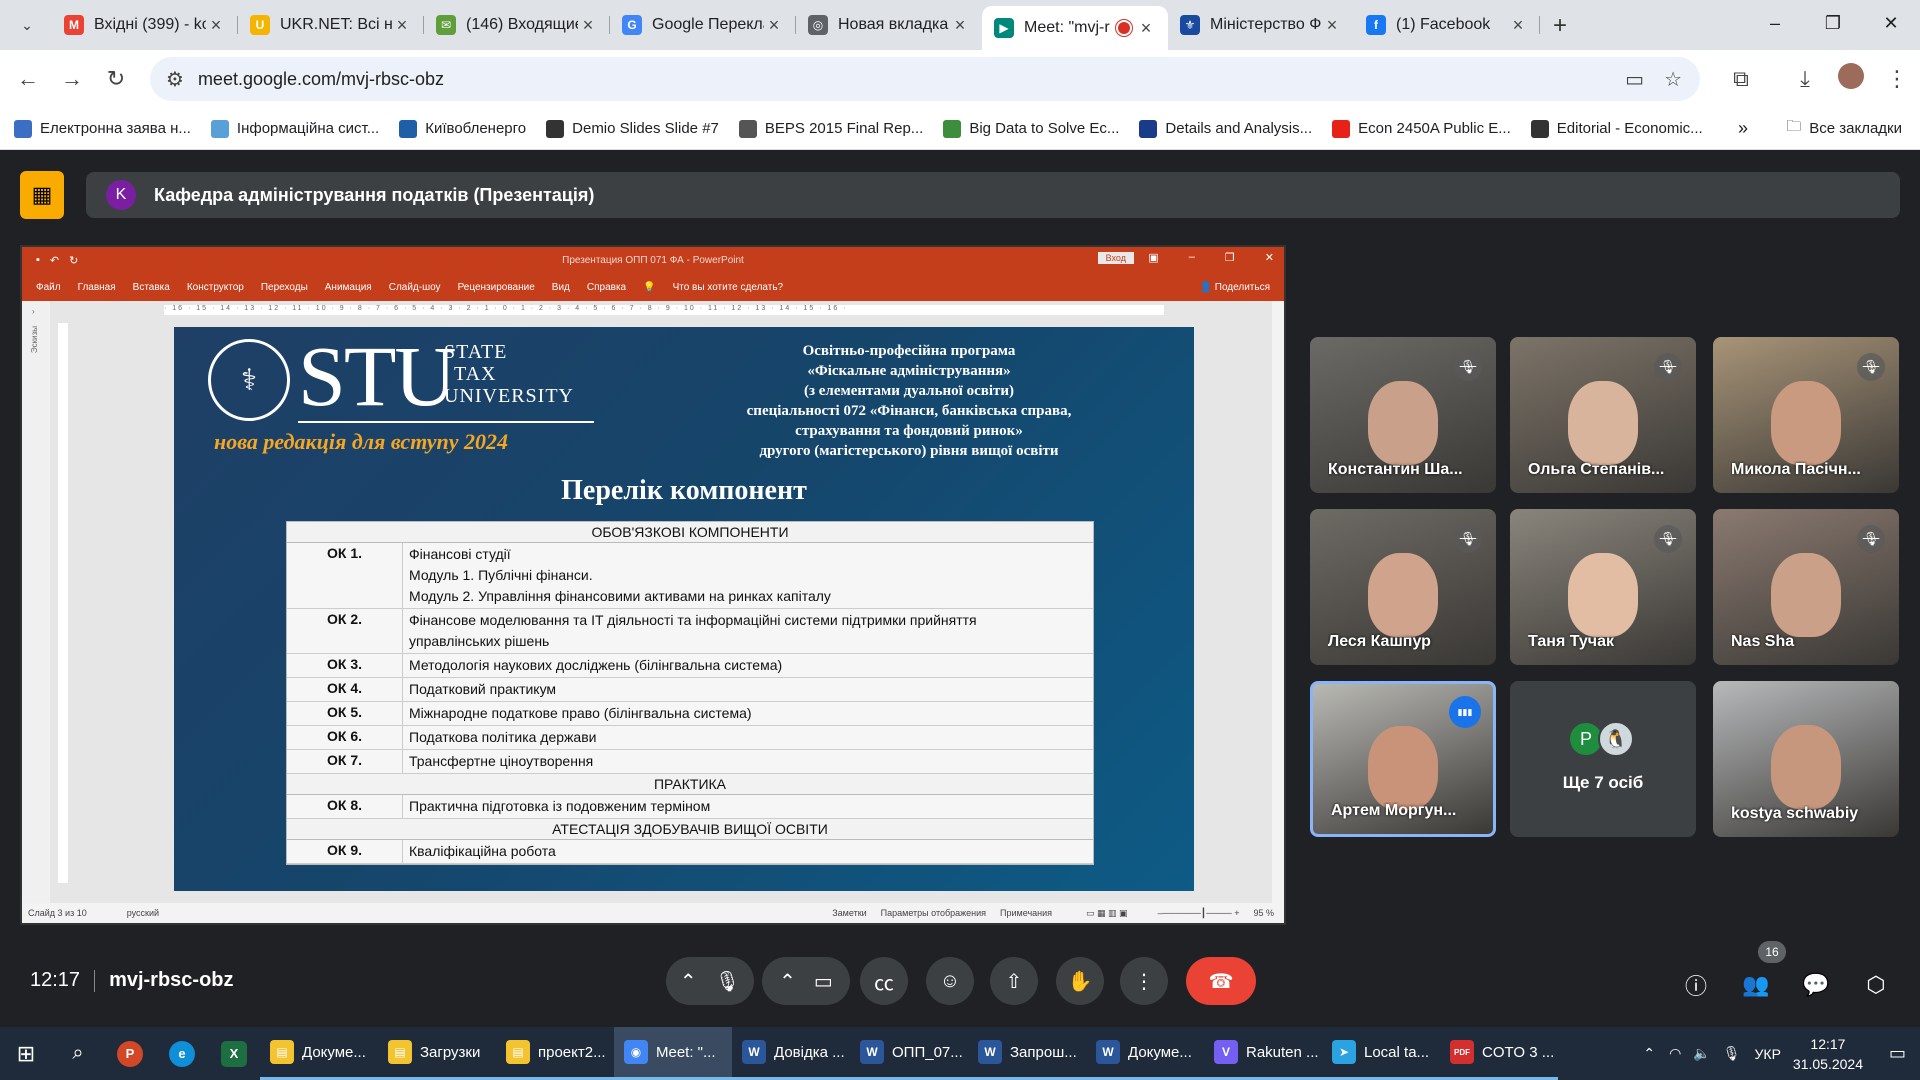 The height and width of the screenshot is (1080, 1920). I want to click on captions-button: ㏄, so click(884, 981).